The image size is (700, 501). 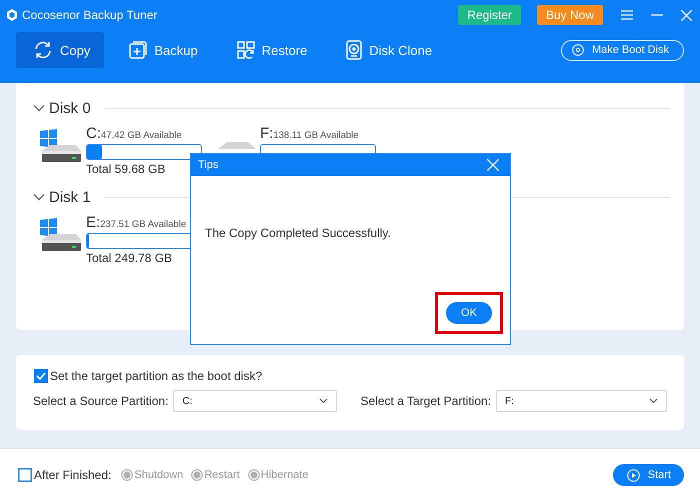 I want to click on dialog-title: Tips, so click(x=208, y=165).